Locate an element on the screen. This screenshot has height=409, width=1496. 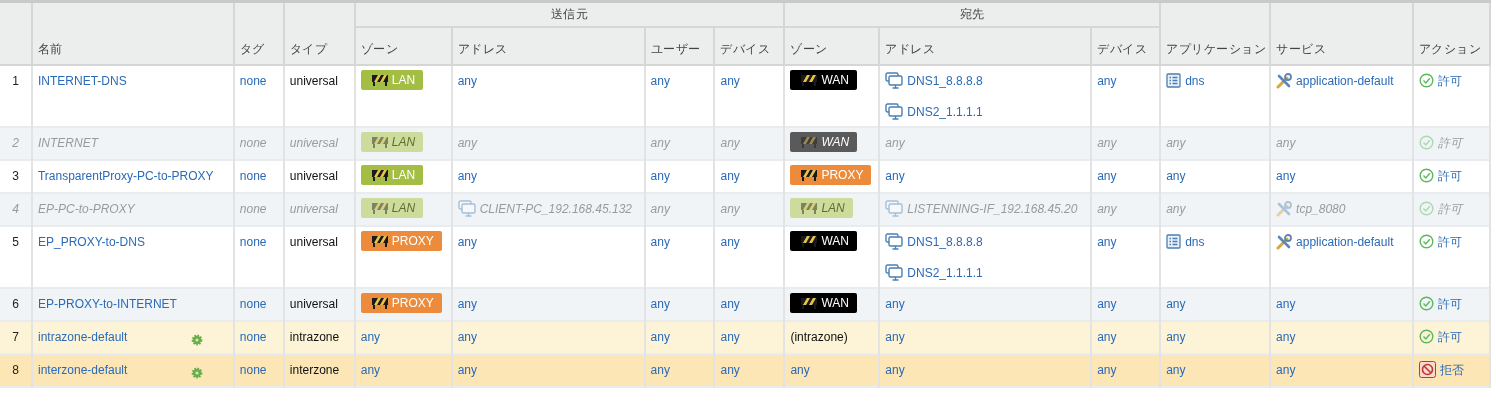
column-header: 名前 is located at coordinates (132, 33).